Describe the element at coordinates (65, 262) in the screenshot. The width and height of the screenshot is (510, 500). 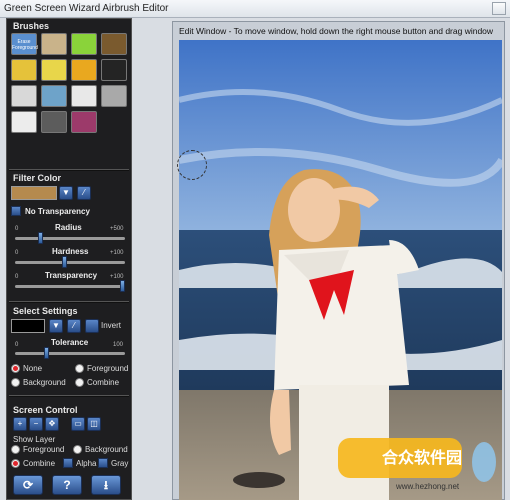
I see `hardness-slider-thumb` at that location.